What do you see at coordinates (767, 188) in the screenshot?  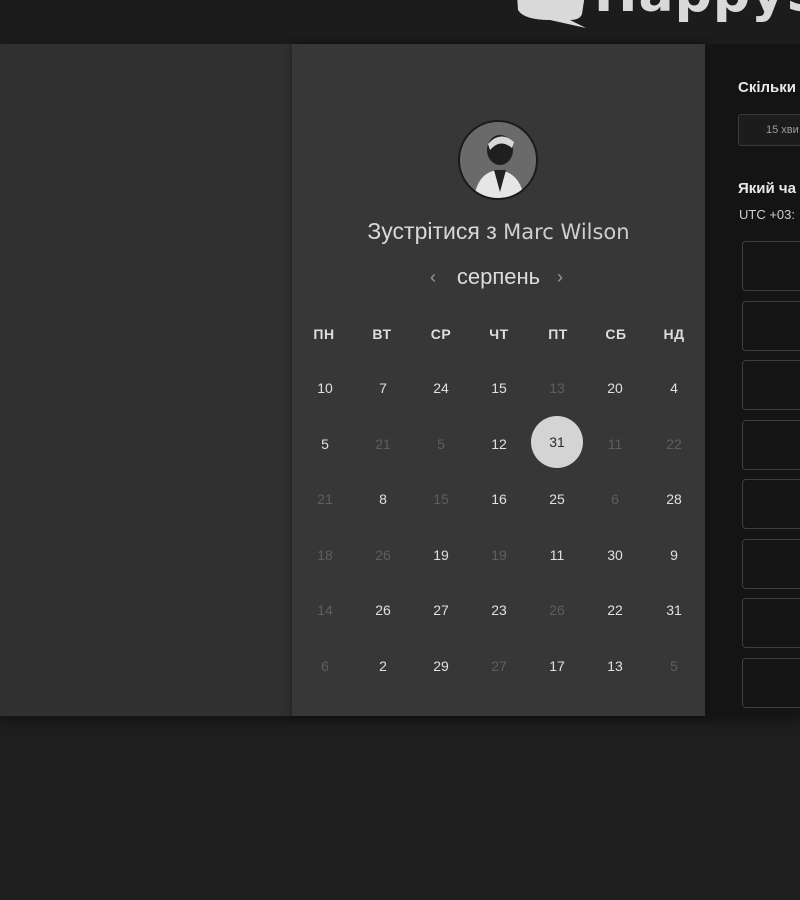 I see `time-label: Який ча` at bounding box center [767, 188].